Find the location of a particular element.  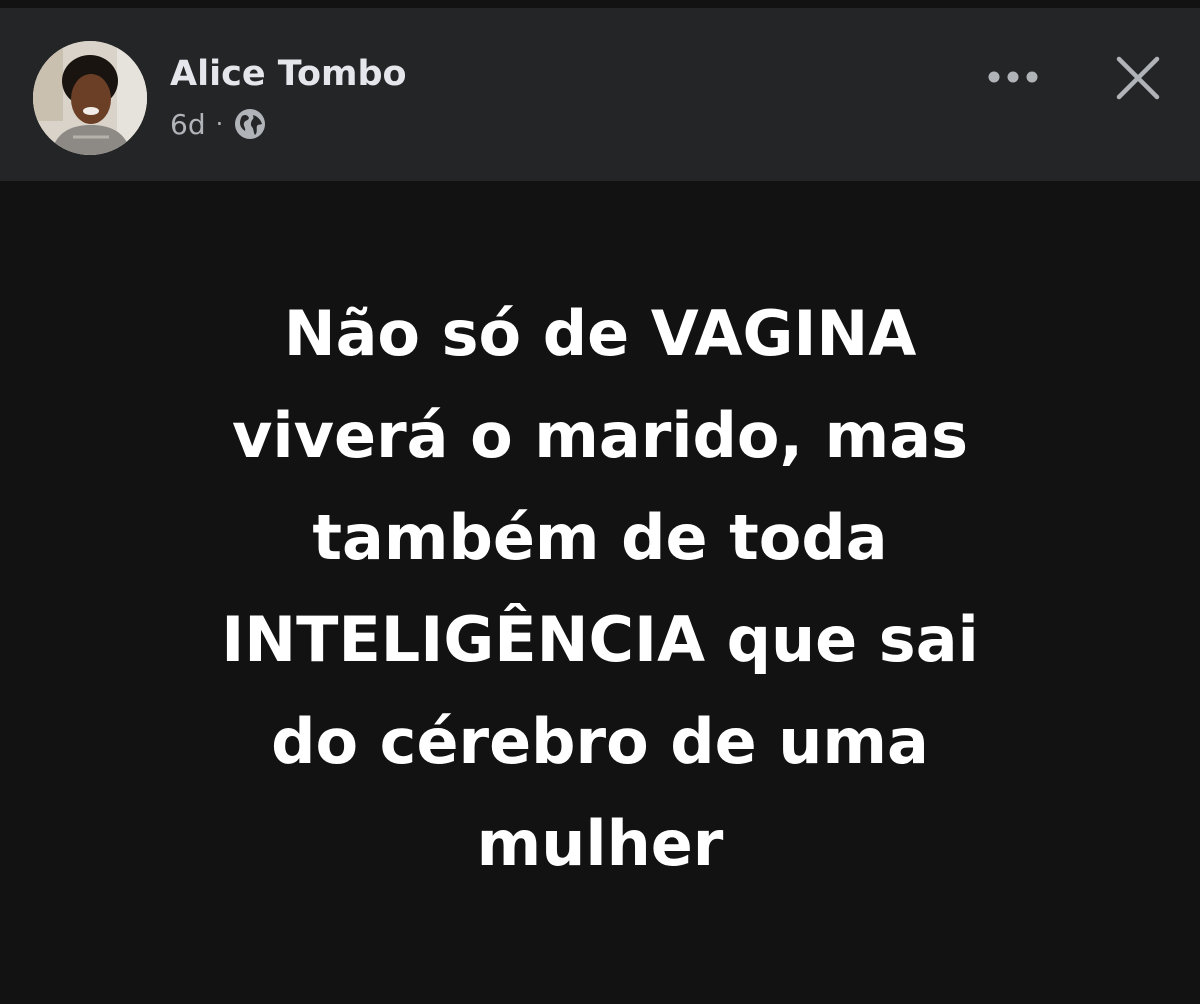

avatar is located at coordinates (90, 98).